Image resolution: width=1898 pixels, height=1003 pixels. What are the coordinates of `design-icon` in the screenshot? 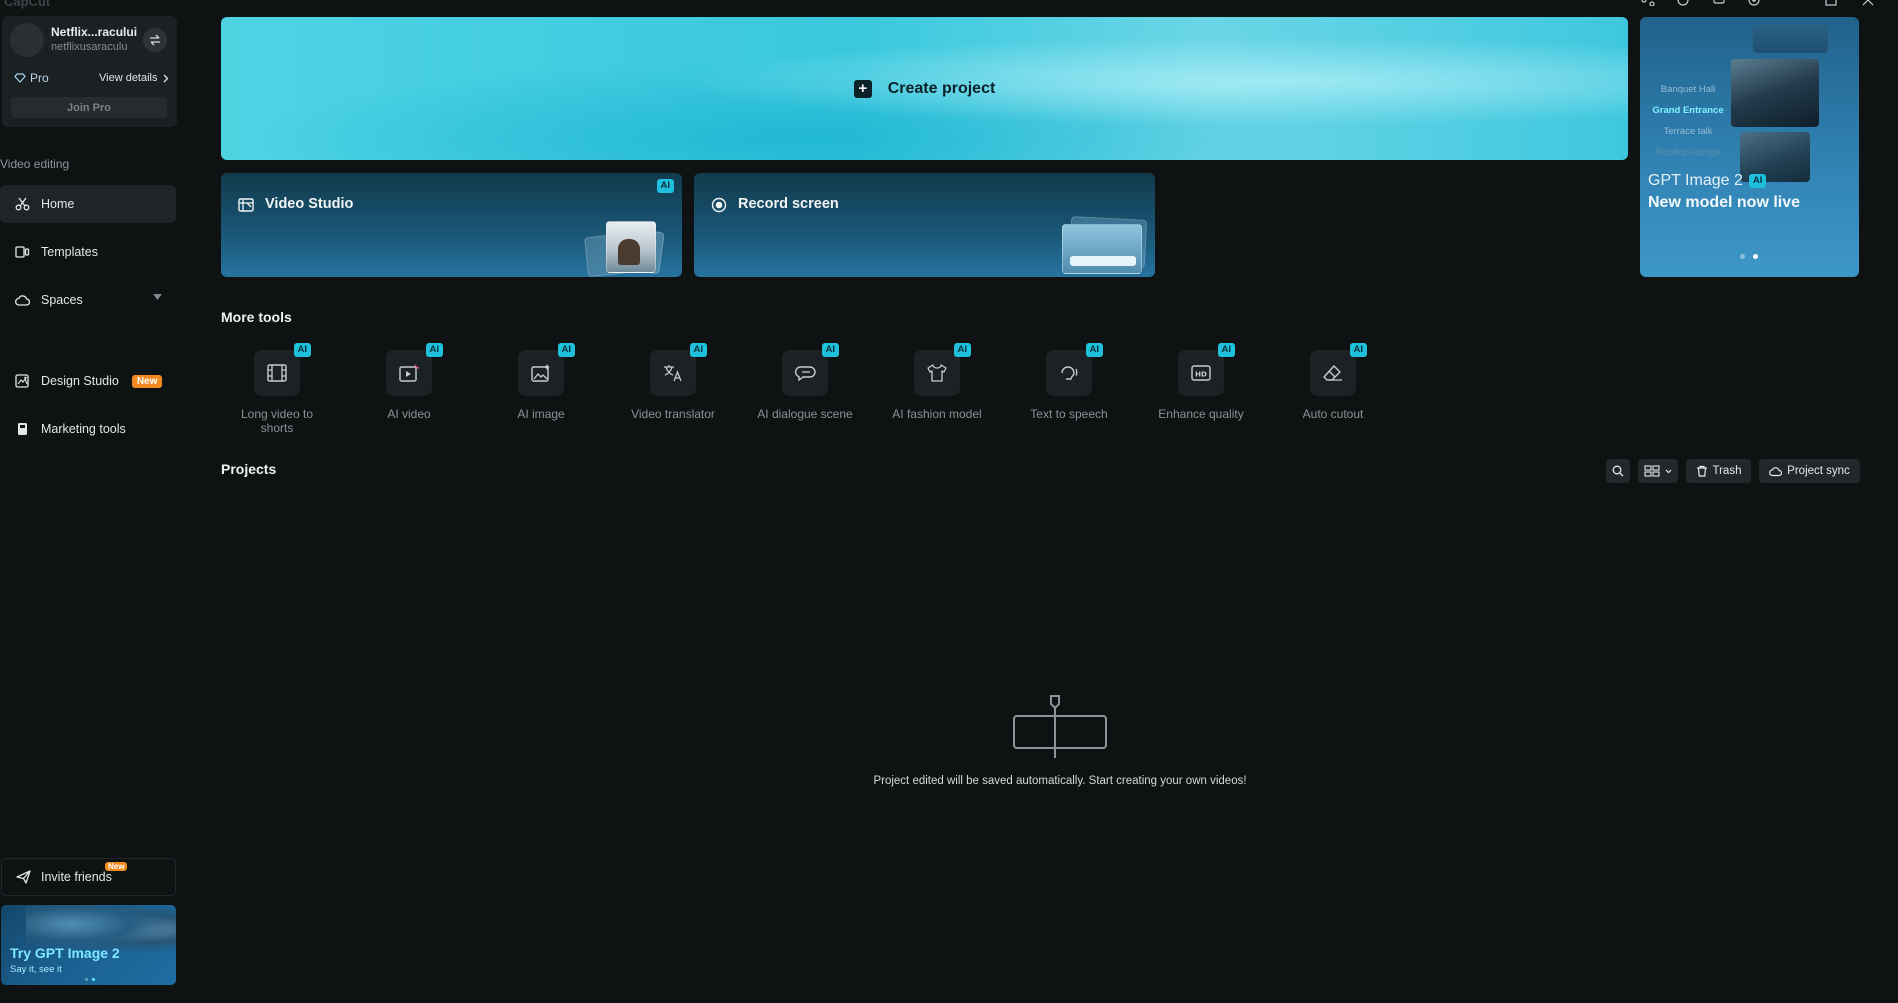 It's located at (22, 381).